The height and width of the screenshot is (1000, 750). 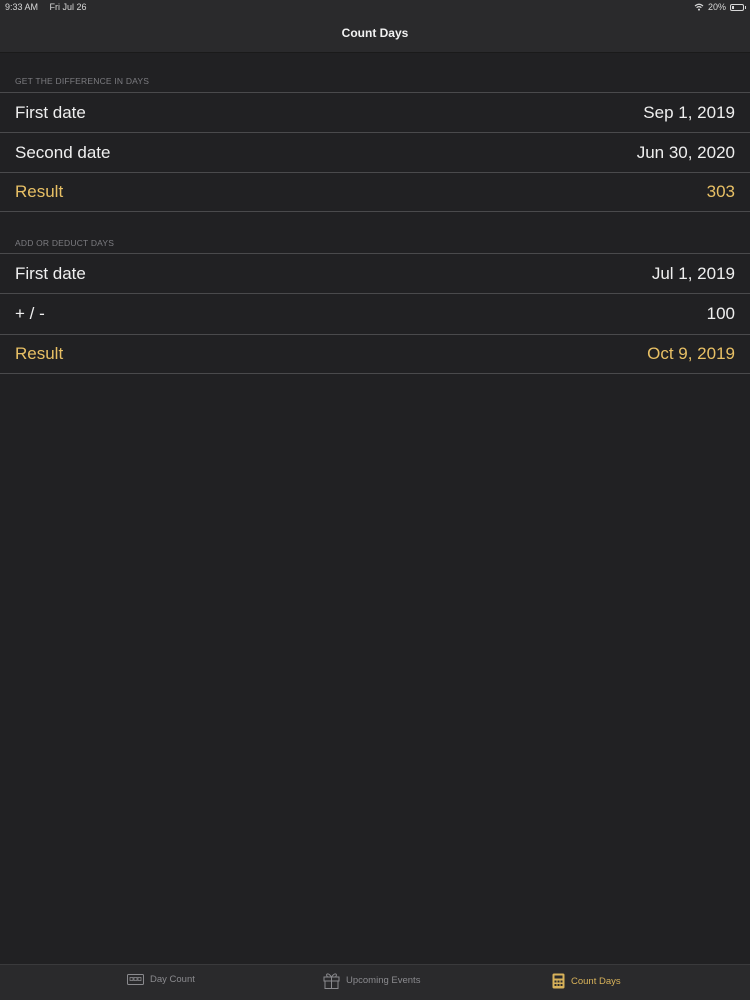 I want to click on difference-second-date-row: Second date Jun 30, 2020, so click(x=375, y=152).